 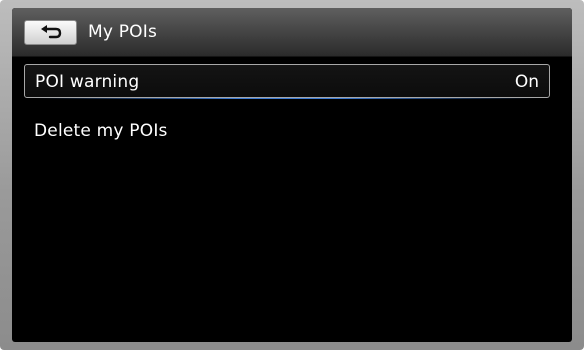 I want to click on page-title: My POIs, so click(x=123, y=32).